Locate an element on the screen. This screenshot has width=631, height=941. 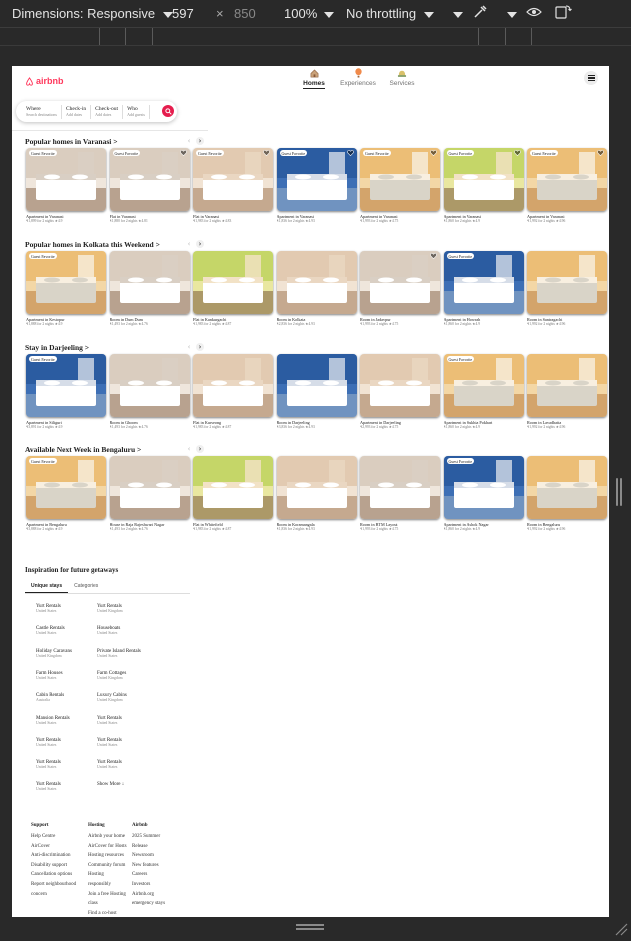
section-title: Popular homes in Varanasi > is located at coordinates (317, 141).